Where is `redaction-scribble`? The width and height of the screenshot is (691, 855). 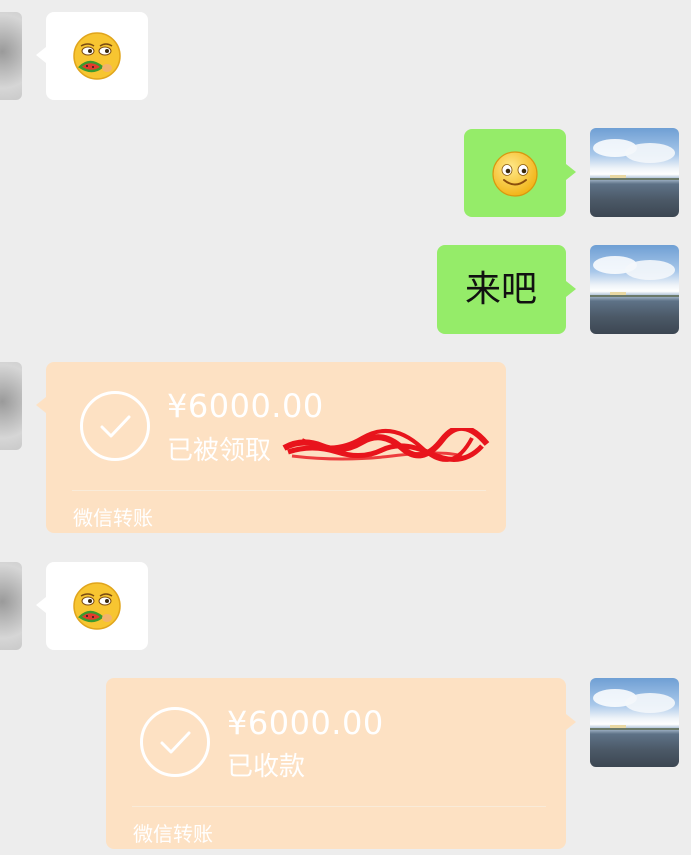 redaction-scribble is located at coordinates (386, 445).